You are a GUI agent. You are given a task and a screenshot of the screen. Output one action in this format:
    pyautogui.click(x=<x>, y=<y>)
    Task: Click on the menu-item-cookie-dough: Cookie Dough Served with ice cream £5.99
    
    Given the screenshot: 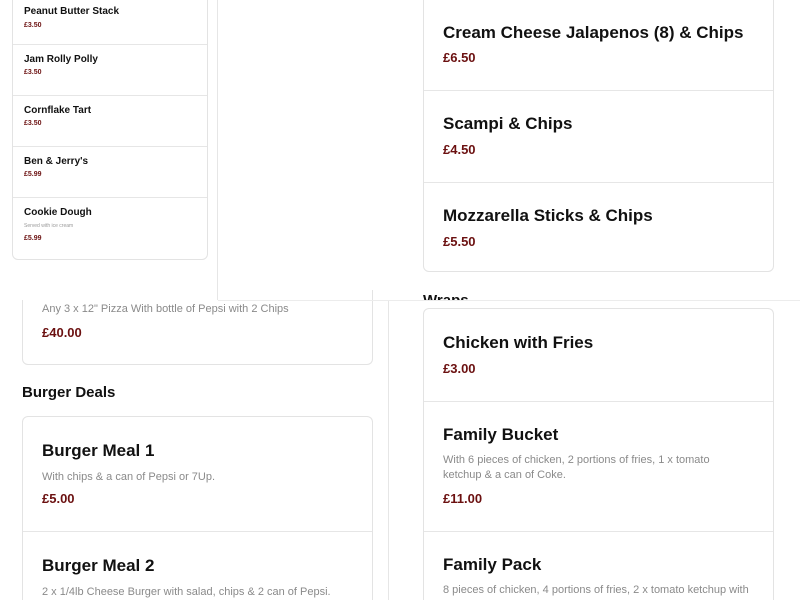 What is the action you would take?
    pyautogui.click(x=110, y=228)
    